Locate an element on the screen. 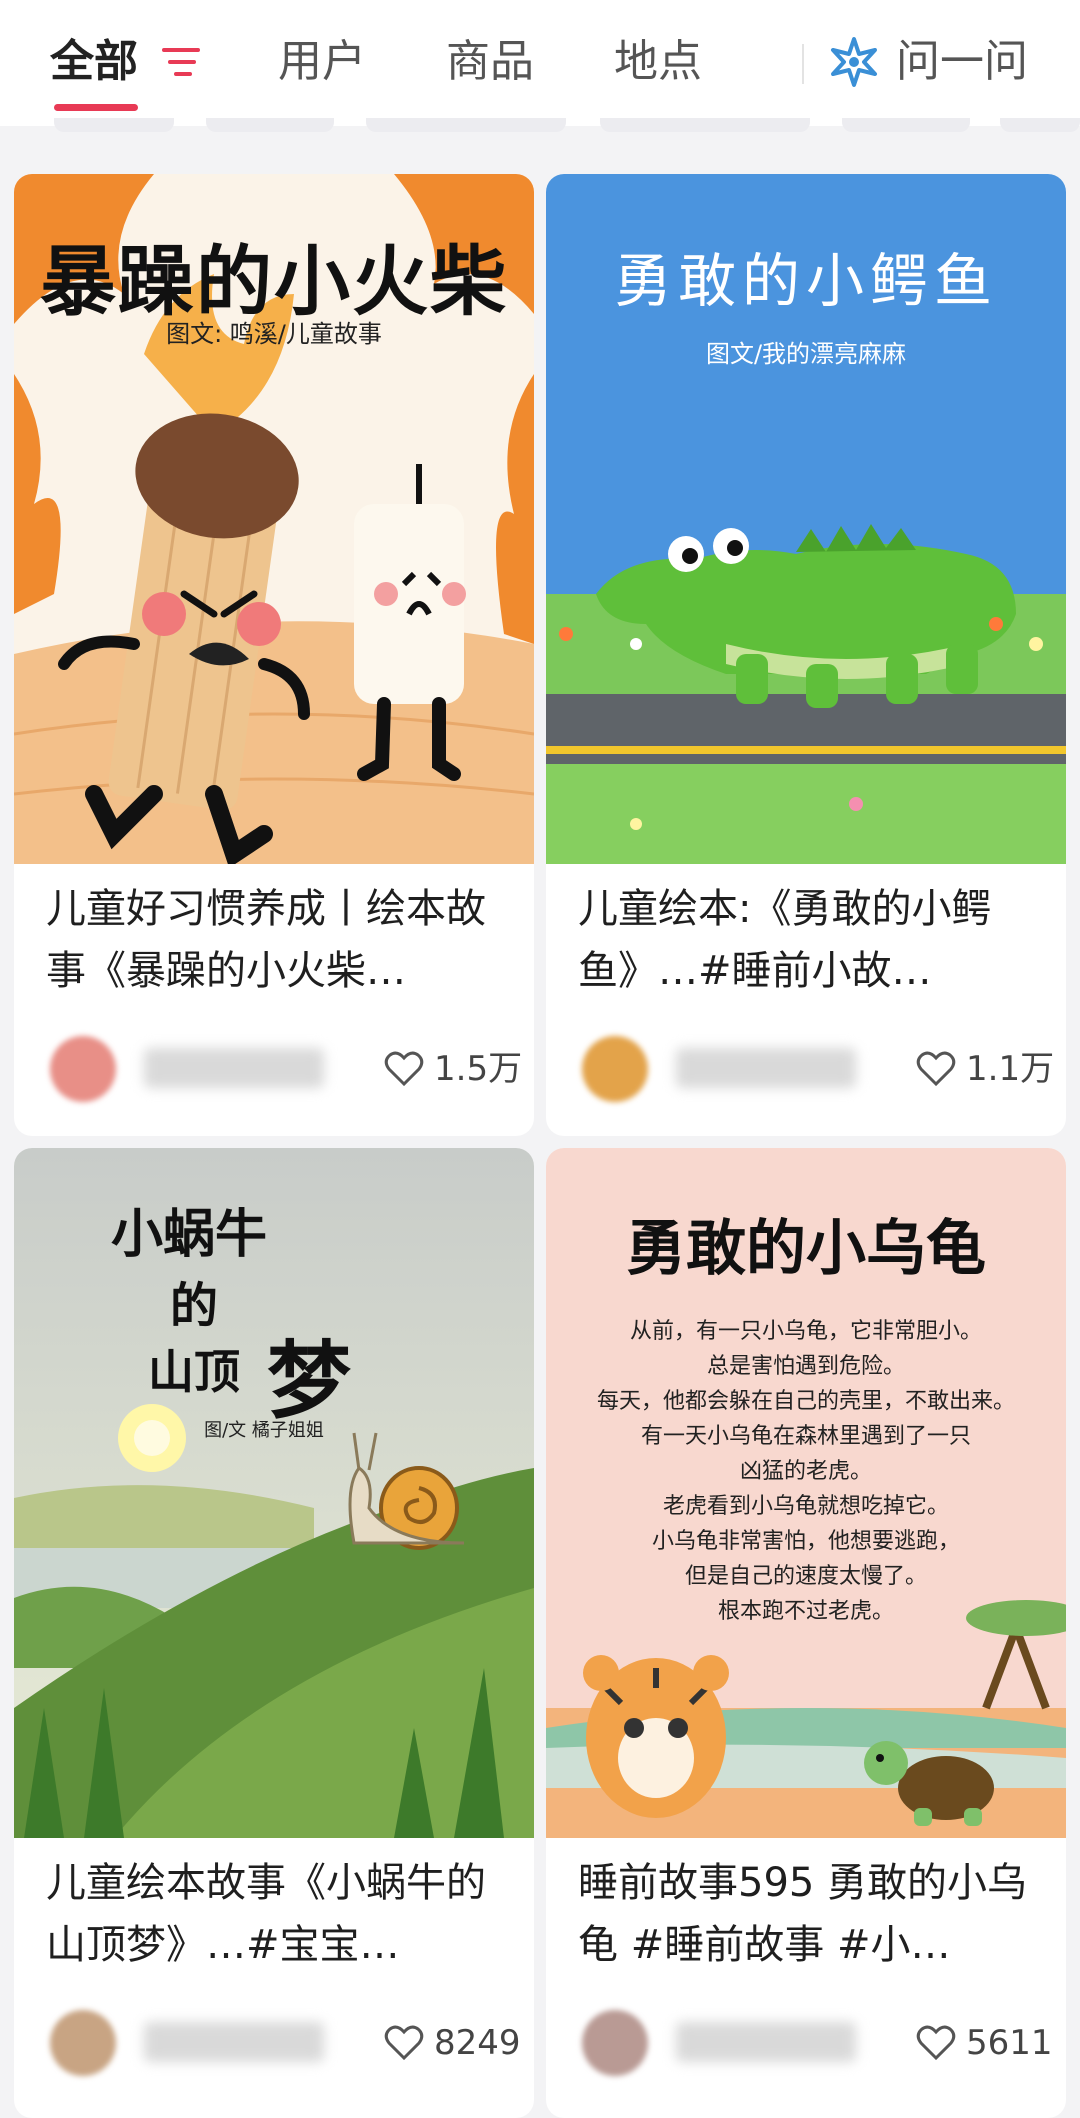 This screenshot has width=1080, height=2118. story-line: 但是自己的速度太慢了。 is located at coordinates (805, 1576).